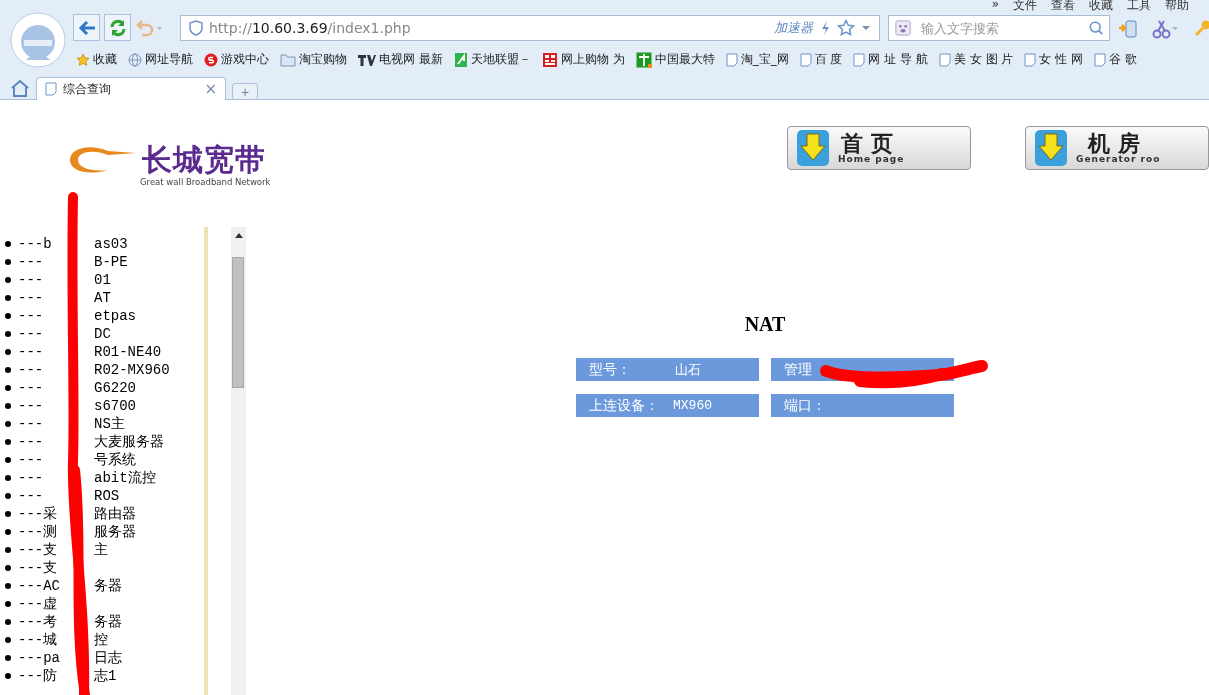 Image resolution: width=1209 pixels, height=695 pixels. Describe the element at coordinates (132, 370) in the screenshot. I see `tree-item: R02-MX960` at that location.